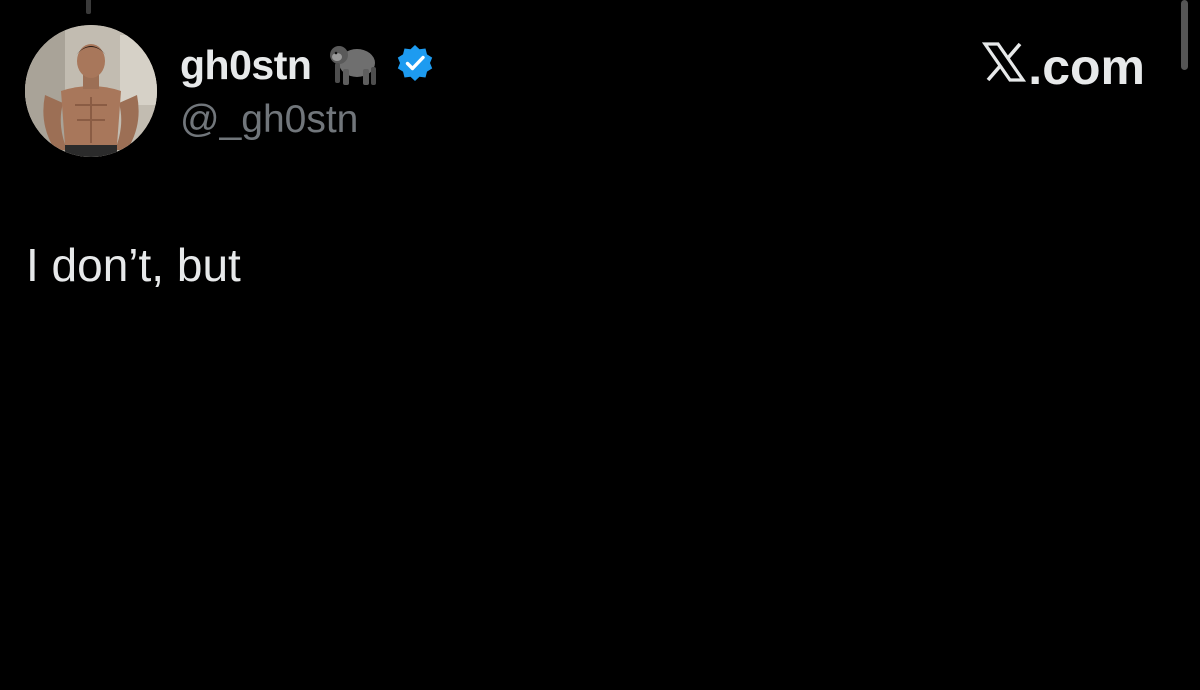  Describe the element at coordinates (1184, 35) in the screenshot. I see `scrollbar` at that location.